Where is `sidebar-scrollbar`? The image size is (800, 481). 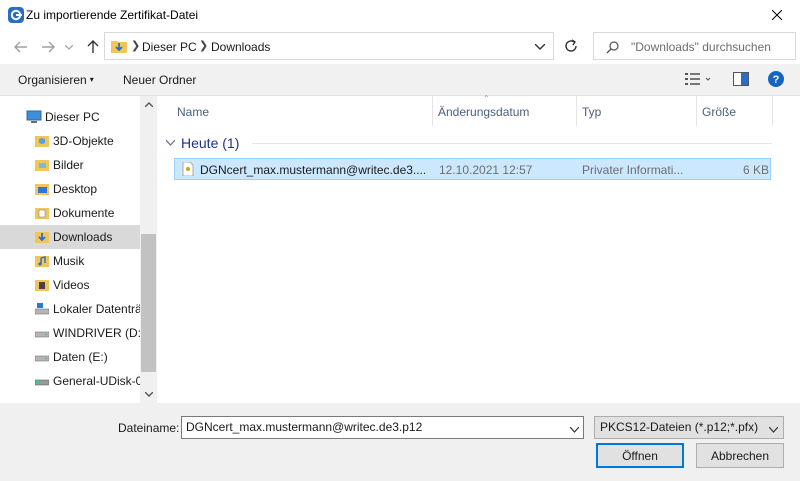 sidebar-scrollbar is located at coordinates (148, 249).